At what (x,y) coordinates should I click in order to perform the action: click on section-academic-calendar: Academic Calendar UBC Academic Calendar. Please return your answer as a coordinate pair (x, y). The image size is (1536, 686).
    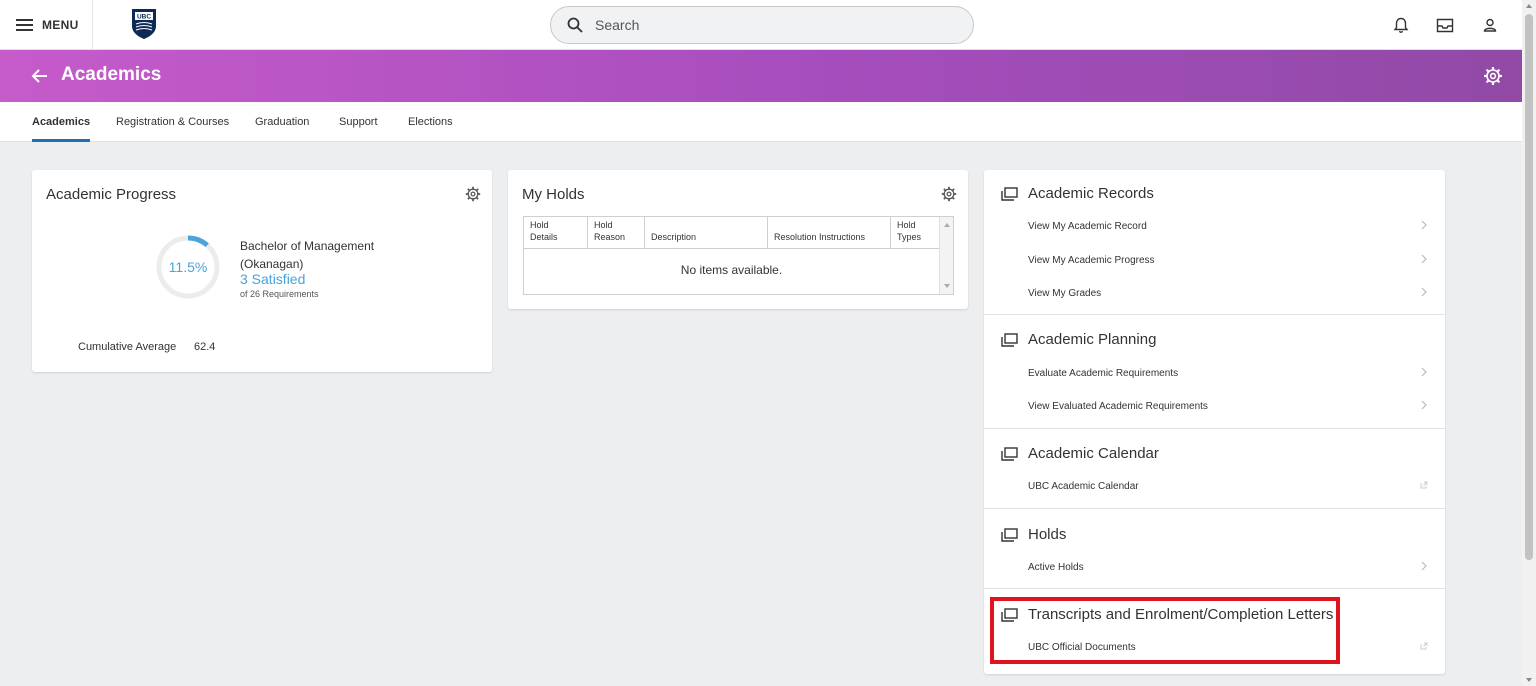
    Looking at the image, I should click on (1214, 469).